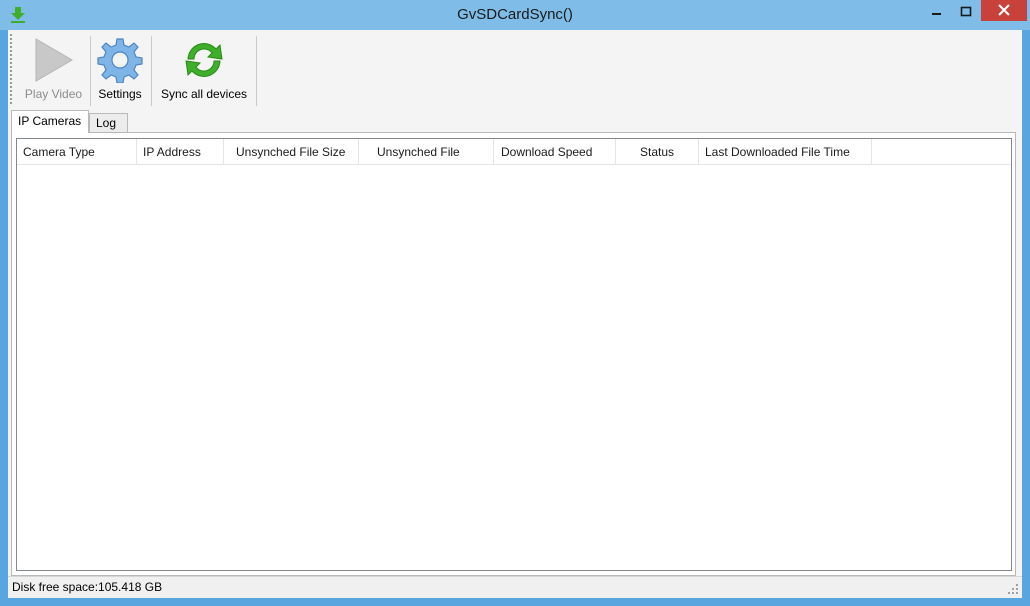 This screenshot has width=1030, height=606. What do you see at coordinates (204, 94) in the screenshot?
I see `sync-all-devices-label: Sync all devices` at bounding box center [204, 94].